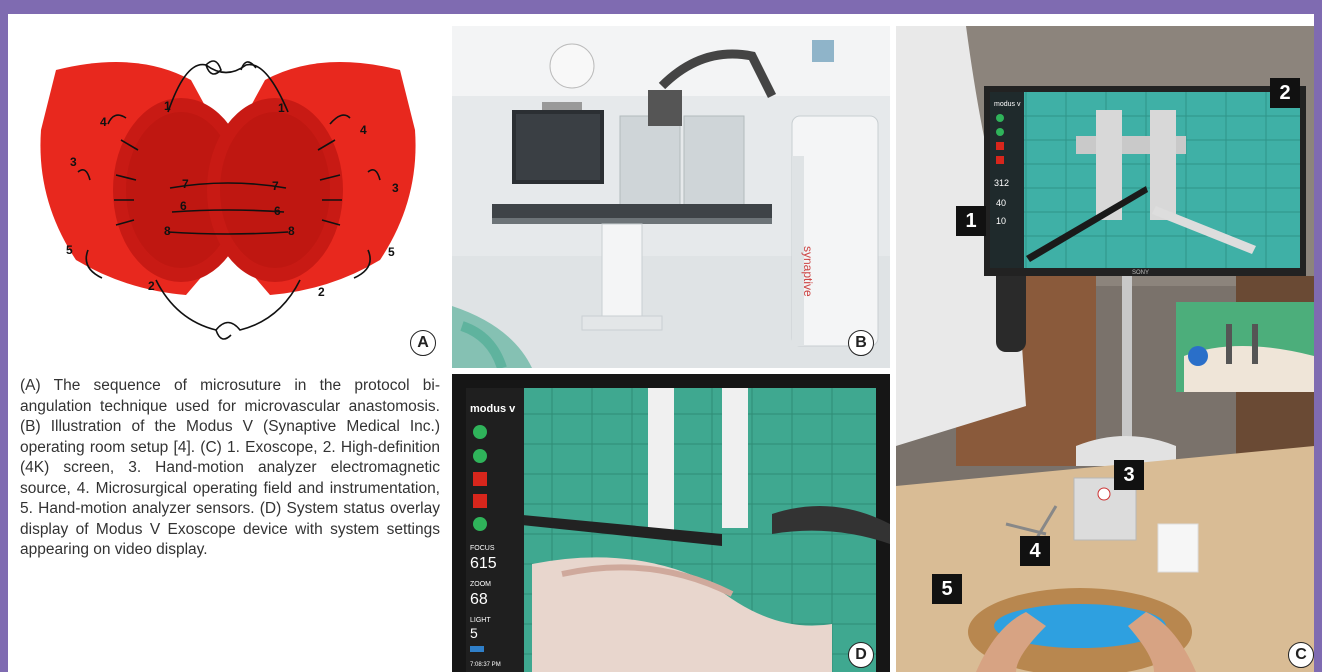 The height and width of the screenshot is (672, 1322). I want to click on suture-label-7b: 7, so click(275, 186).